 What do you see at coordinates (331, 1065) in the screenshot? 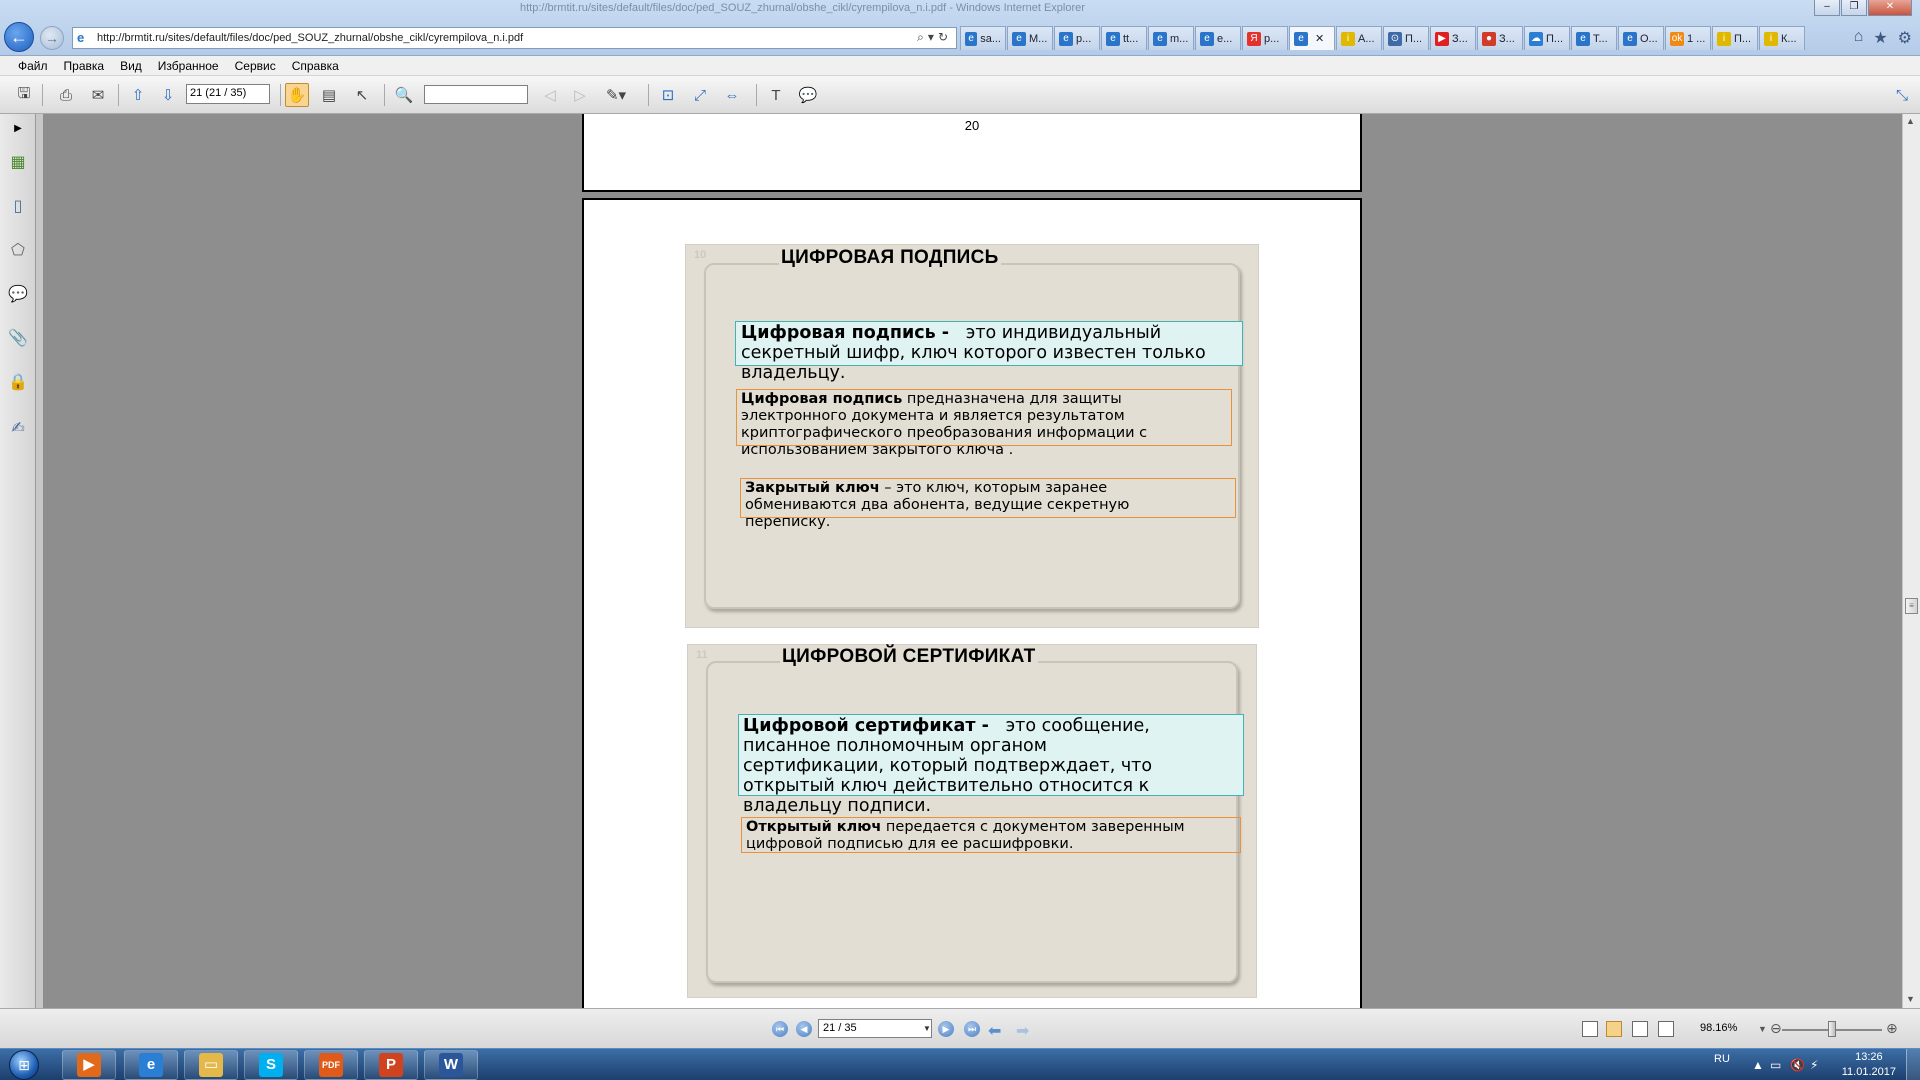
I see `taskbar-app-pdf-reader: PDF` at bounding box center [331, 1065].